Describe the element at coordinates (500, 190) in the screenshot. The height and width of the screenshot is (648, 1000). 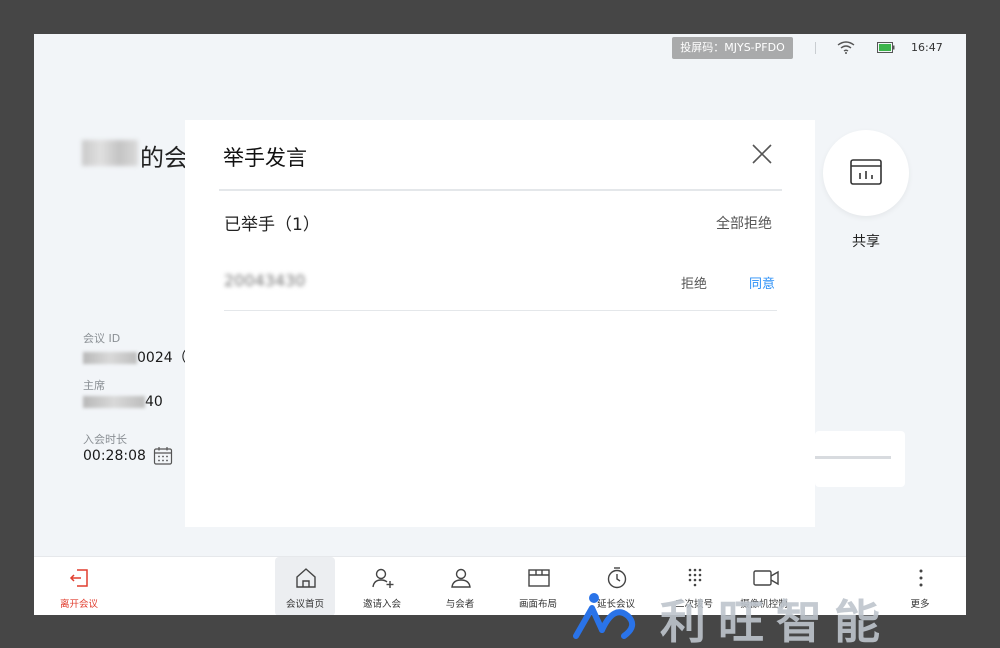
I see `dialog-divider` at that location.